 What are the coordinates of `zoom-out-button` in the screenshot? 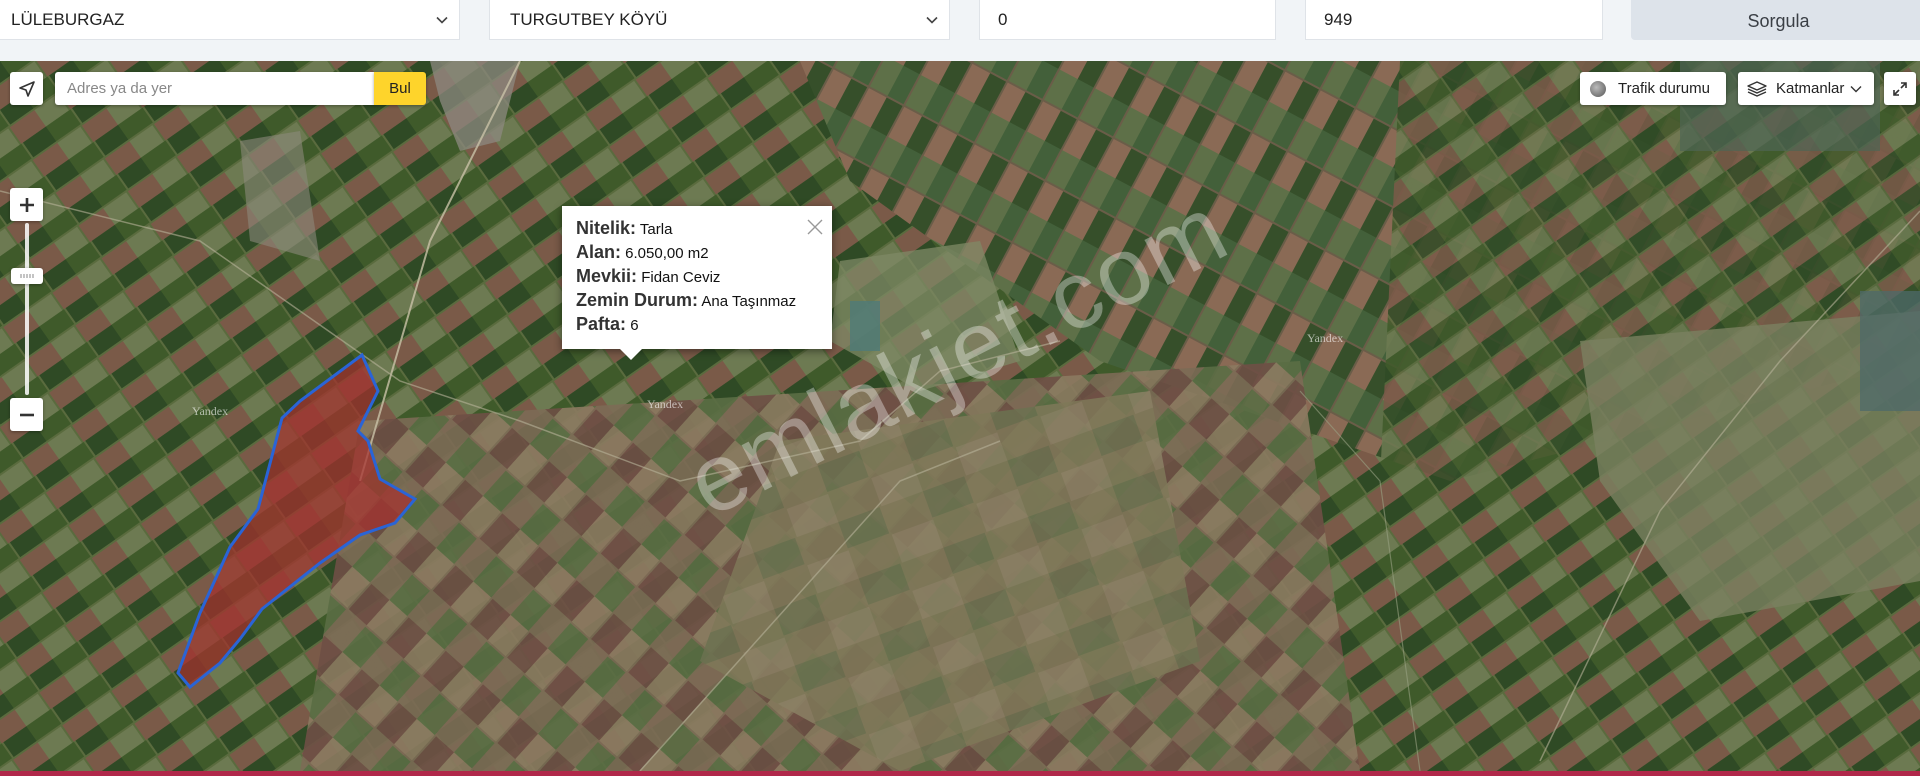 It's located at (26, 414).